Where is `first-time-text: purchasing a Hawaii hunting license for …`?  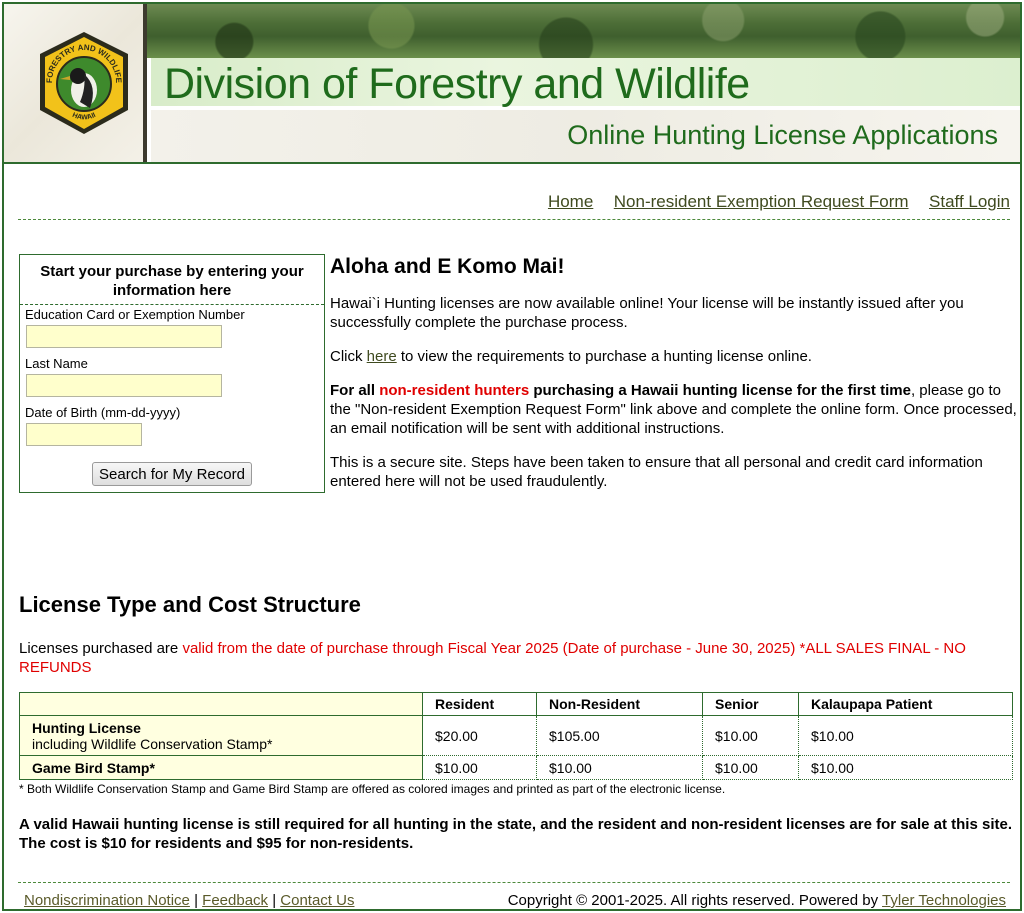
first-time-text: purchasing a Hawaii hunting license for … is located at coordinates (722, 390).